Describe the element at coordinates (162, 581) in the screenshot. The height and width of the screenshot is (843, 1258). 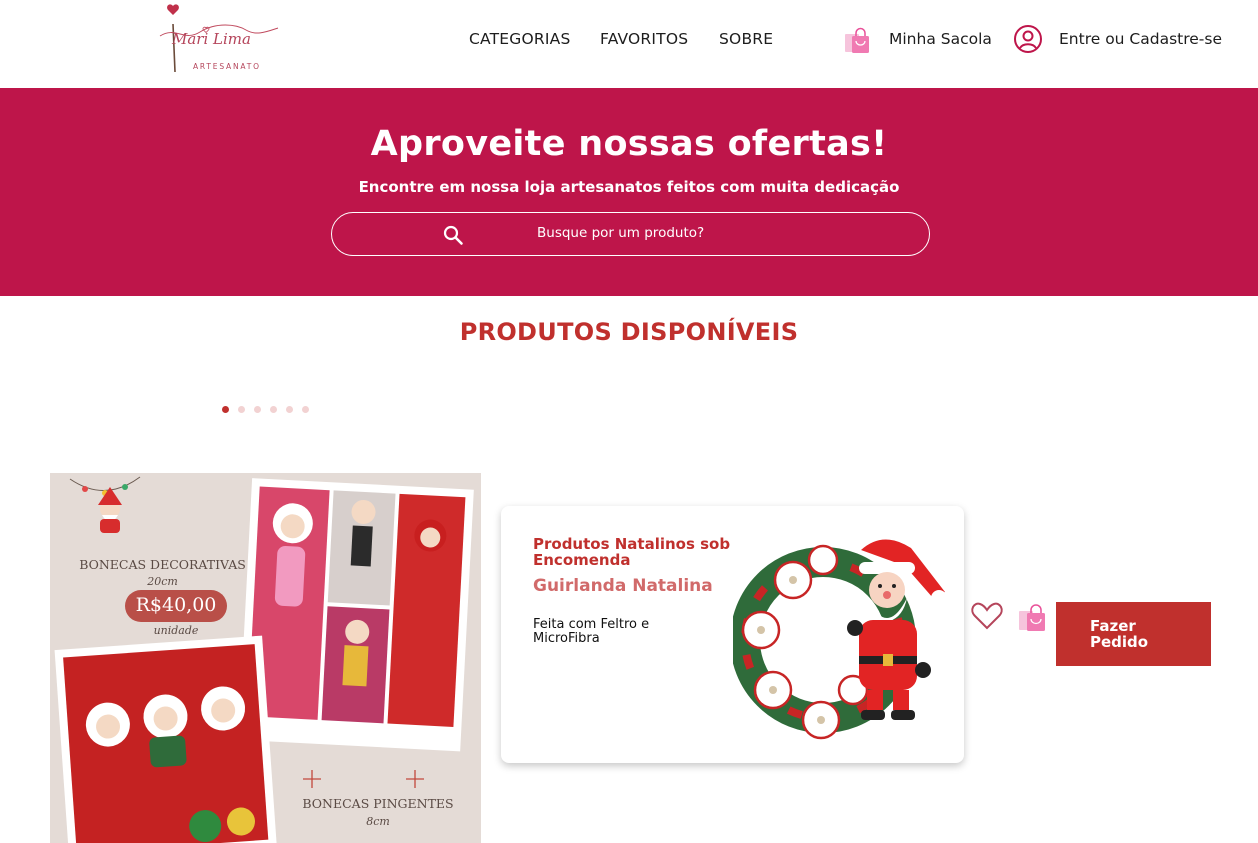
I see `promo-size-dolls: 20cm` at that location.